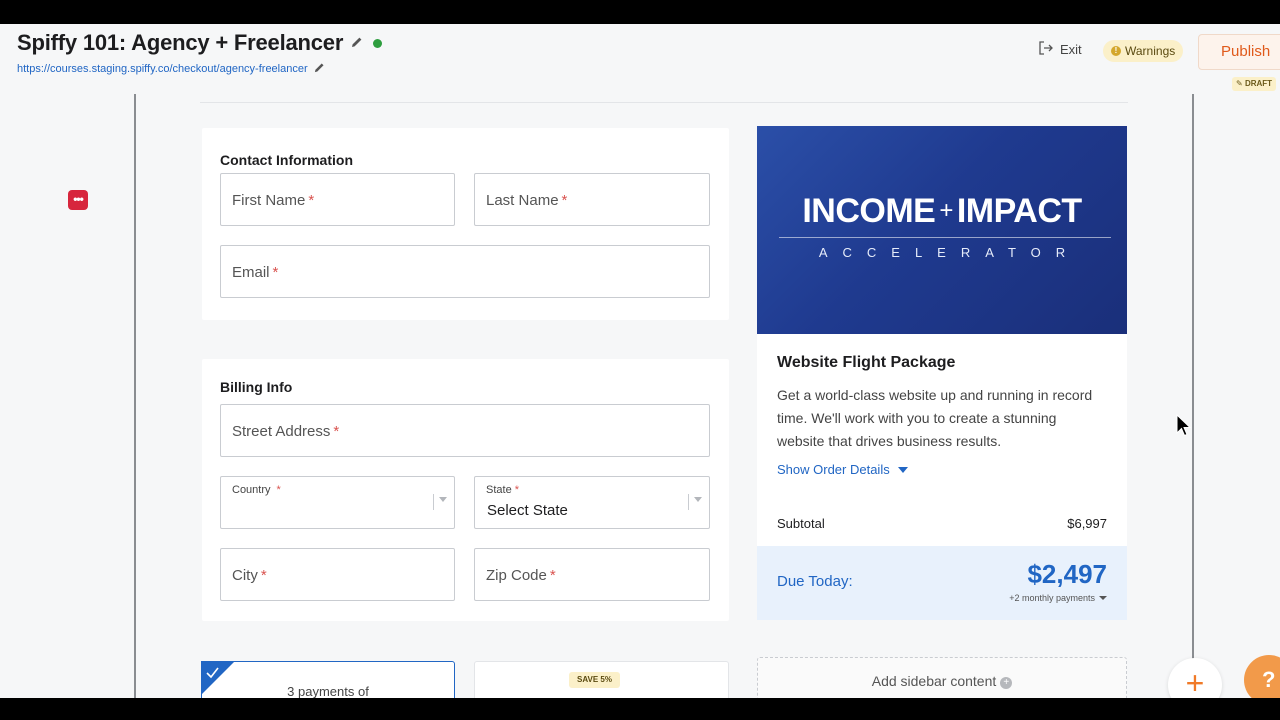  I want to click on exit-label: Exit, so click(1071, 49).